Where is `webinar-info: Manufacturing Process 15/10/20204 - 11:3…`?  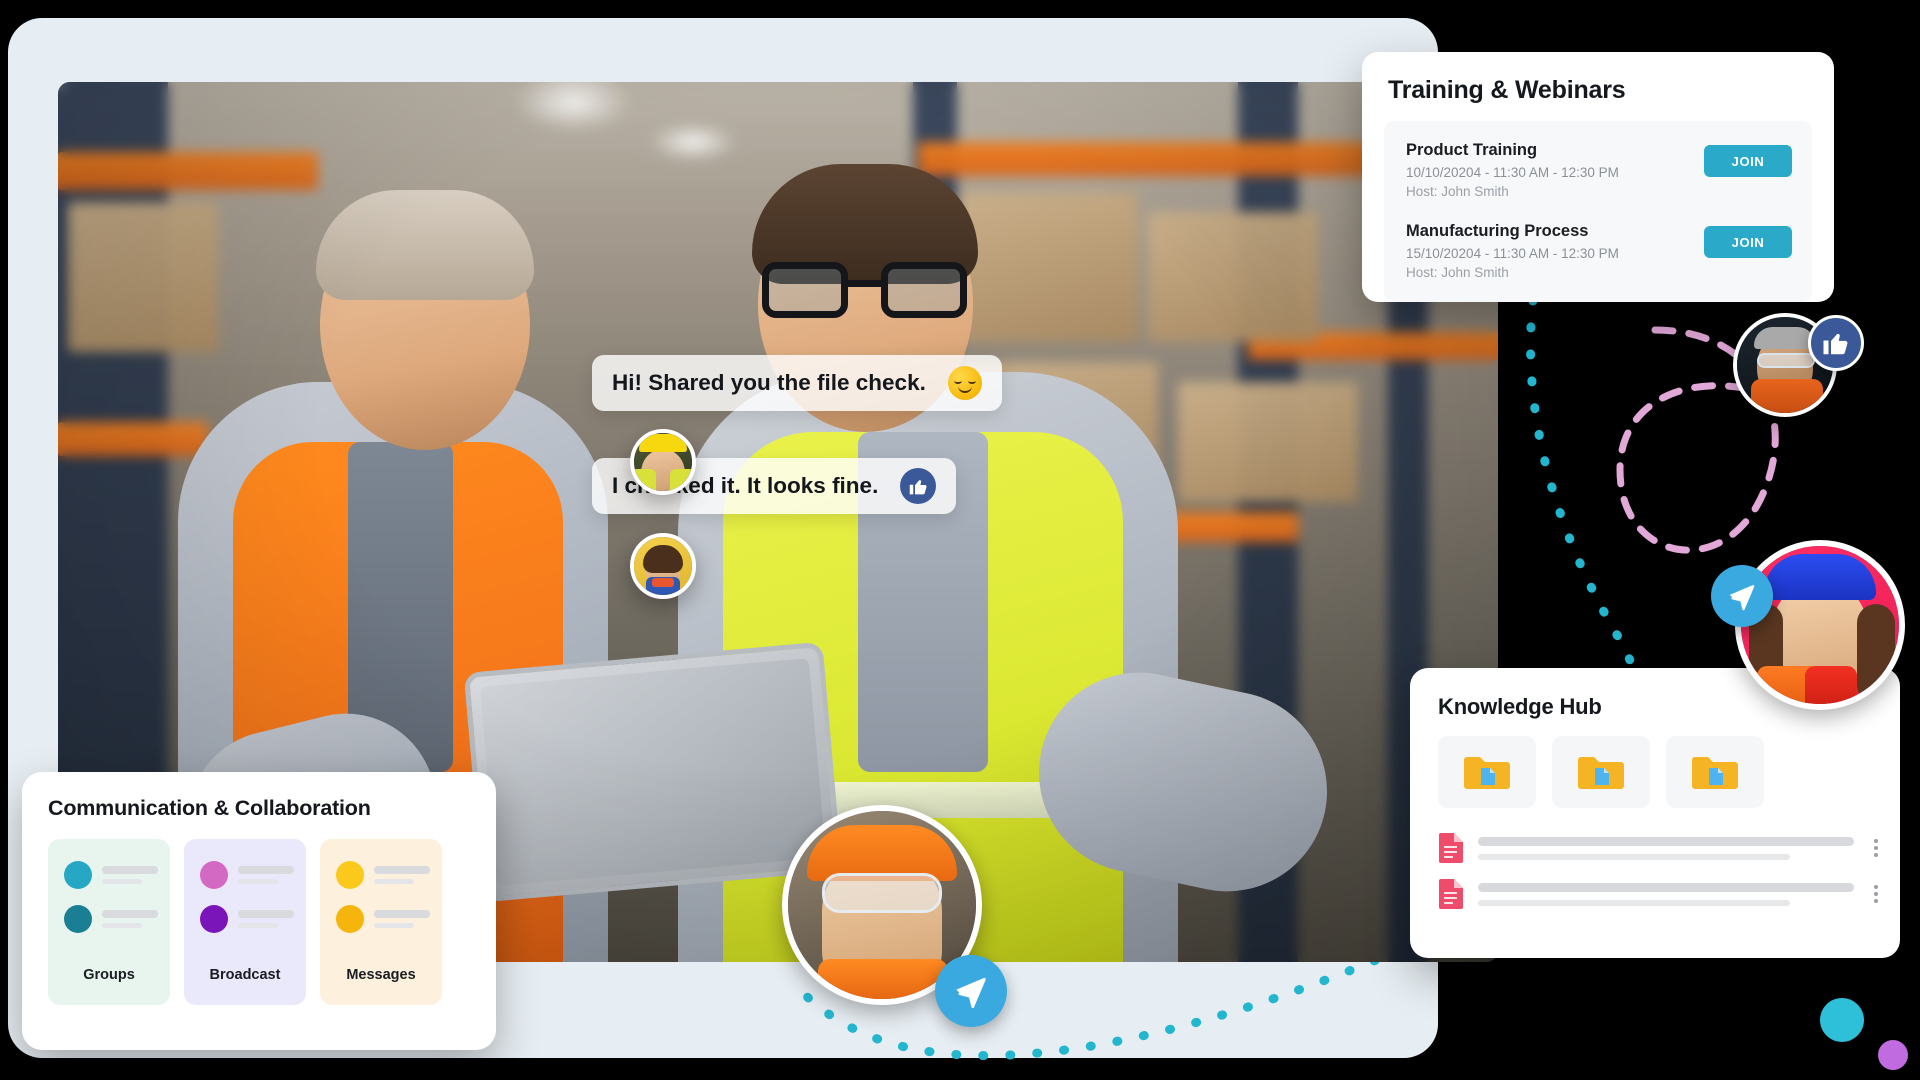
webinar-info: Manufacturing Process 15/10/20204 - 11:3… is located at coordinates (1512, 250).